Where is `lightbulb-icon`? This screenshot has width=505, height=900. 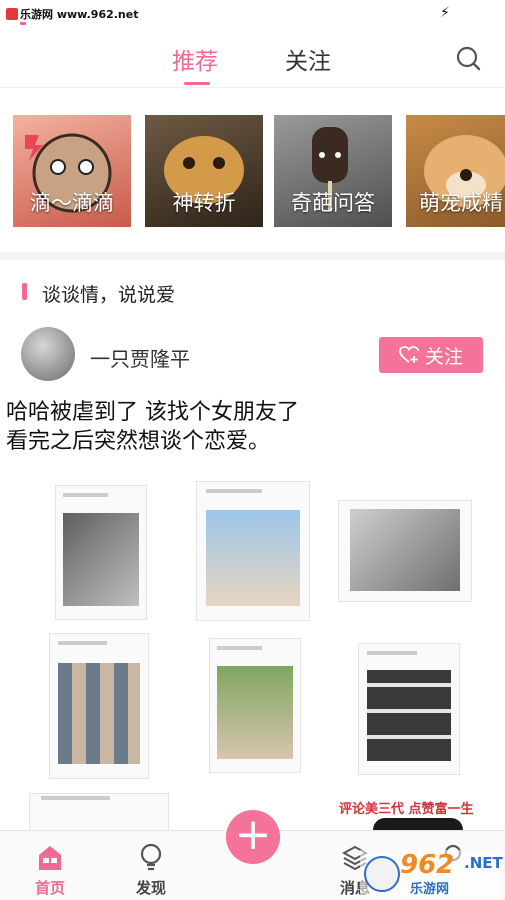
lightbulb-icon is located at coordinates (151, 857).